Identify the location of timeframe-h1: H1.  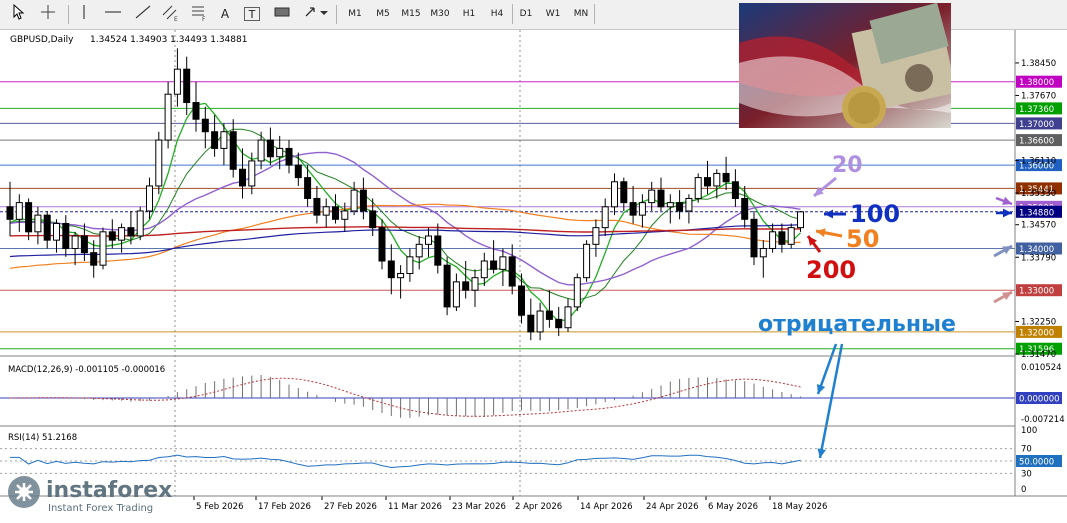
(469, 14).